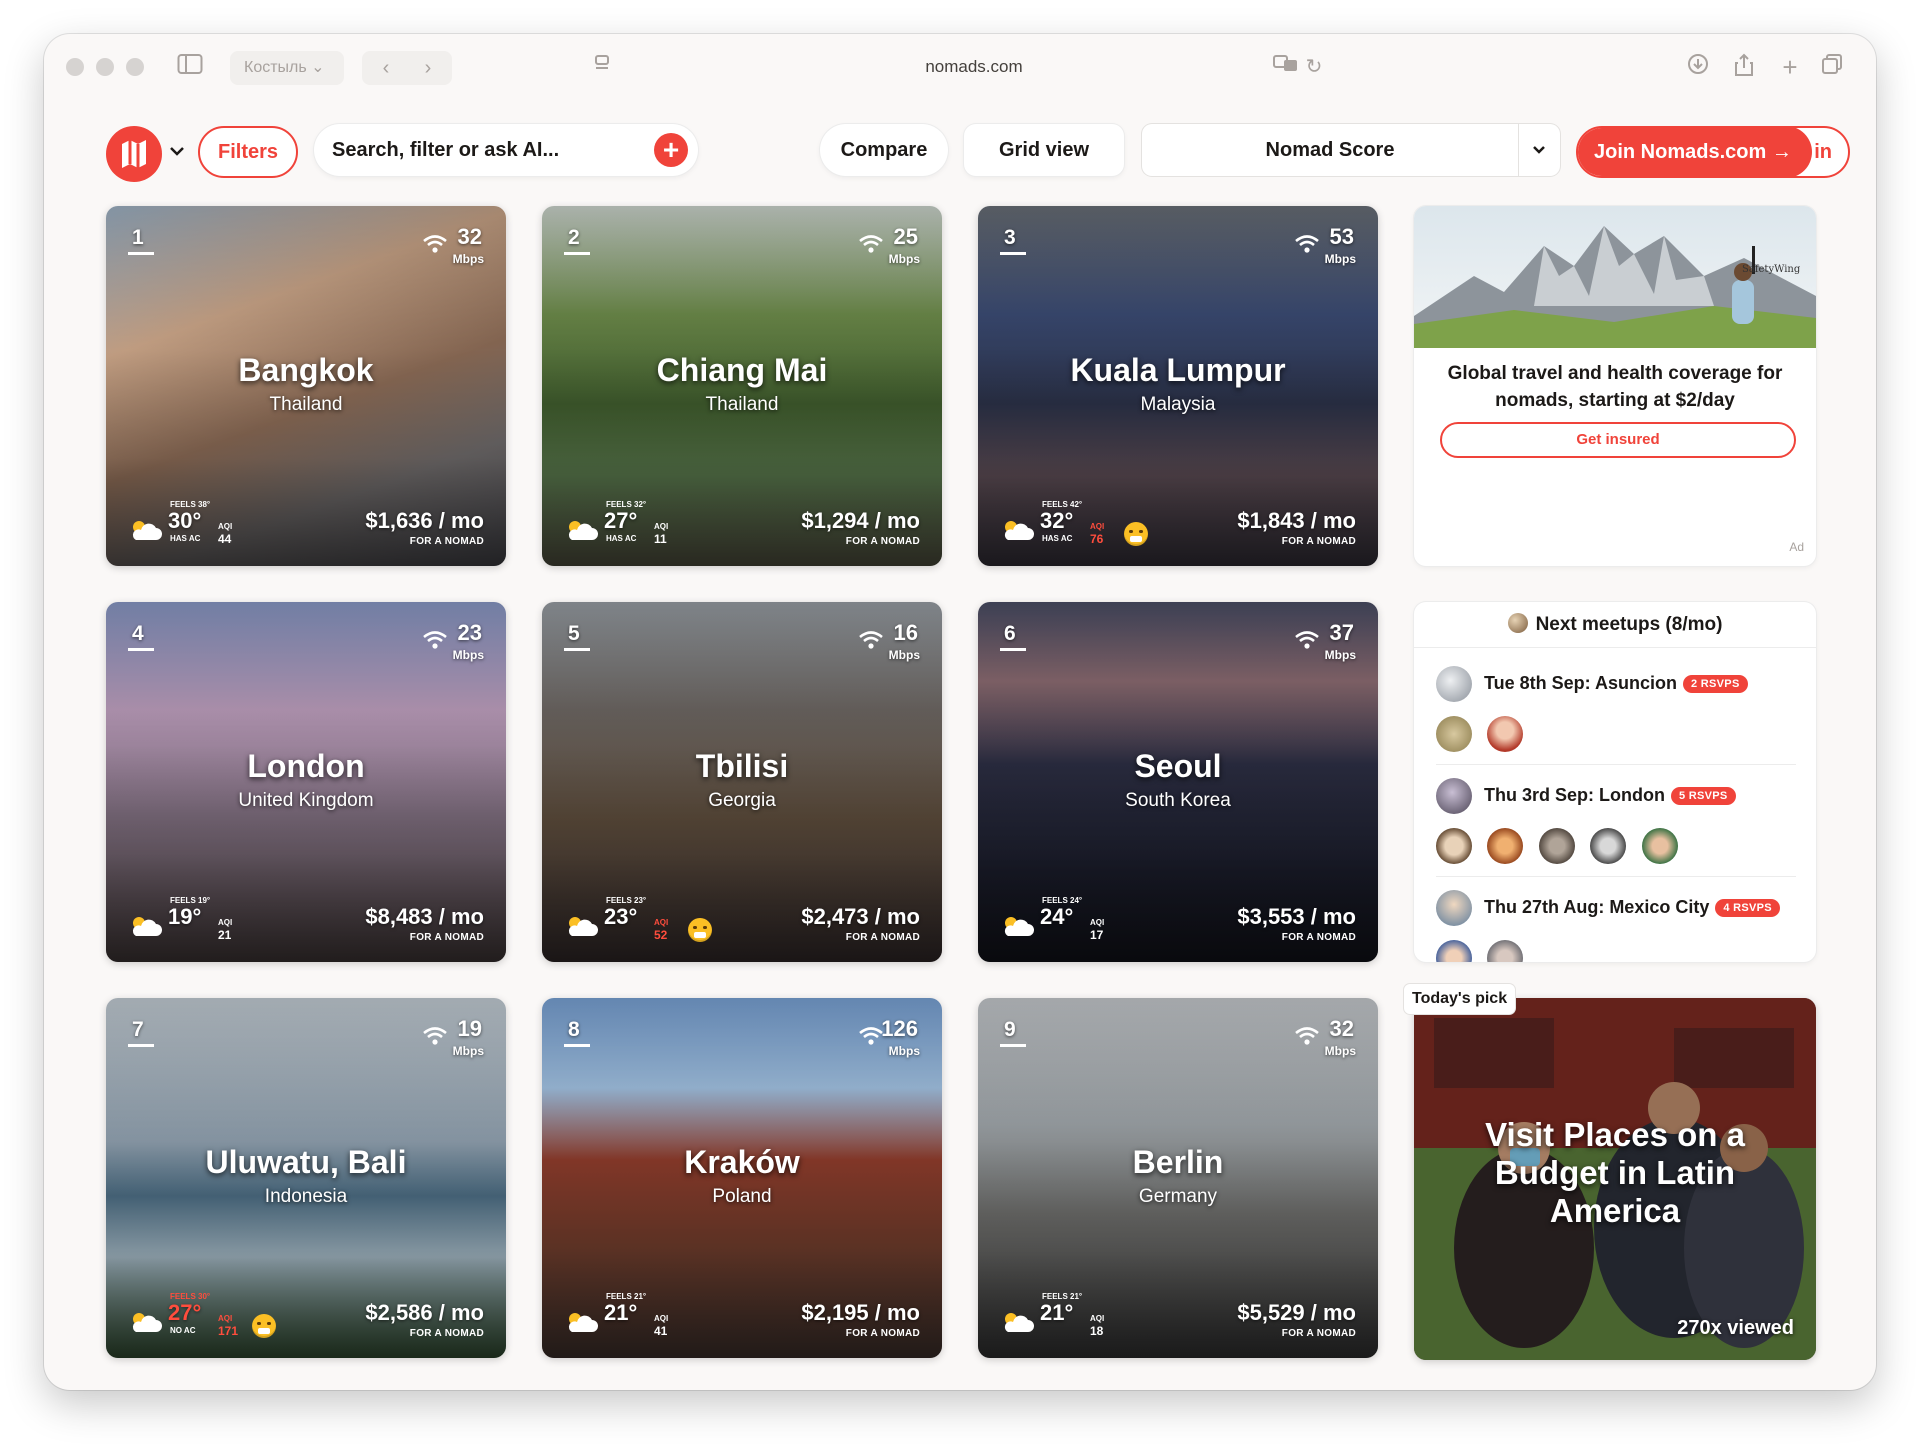  What do you see at coordinates (469, 1028) in the screenshot?
I see `internet-speed: 19` at bounding box center [469, 1028].